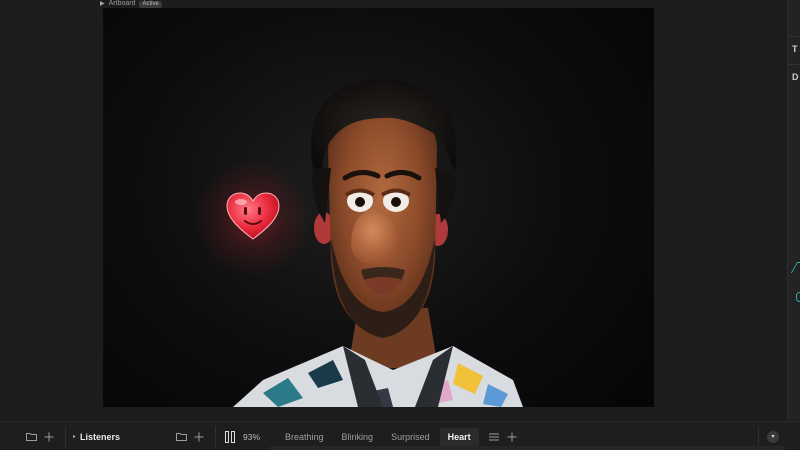 The image size is (800, 450). What do you see at coordinates (74, 436) in the screenshot?
I see `caret-right-icon: ▸` at bounding box center [74, 436].